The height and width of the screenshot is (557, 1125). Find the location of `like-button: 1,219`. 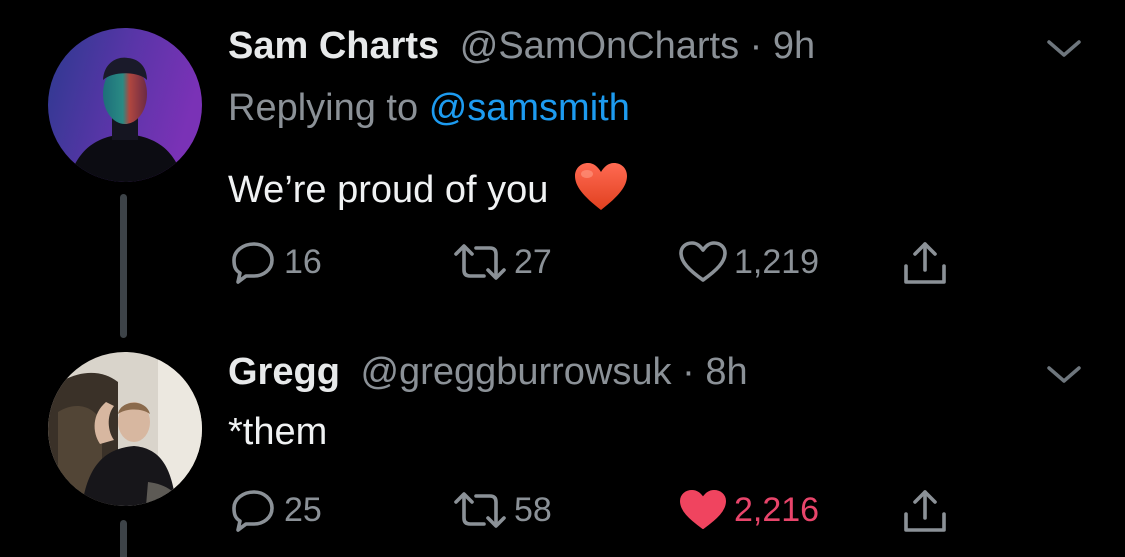

like-button: 1,219 is located at coordinates (748, 262).